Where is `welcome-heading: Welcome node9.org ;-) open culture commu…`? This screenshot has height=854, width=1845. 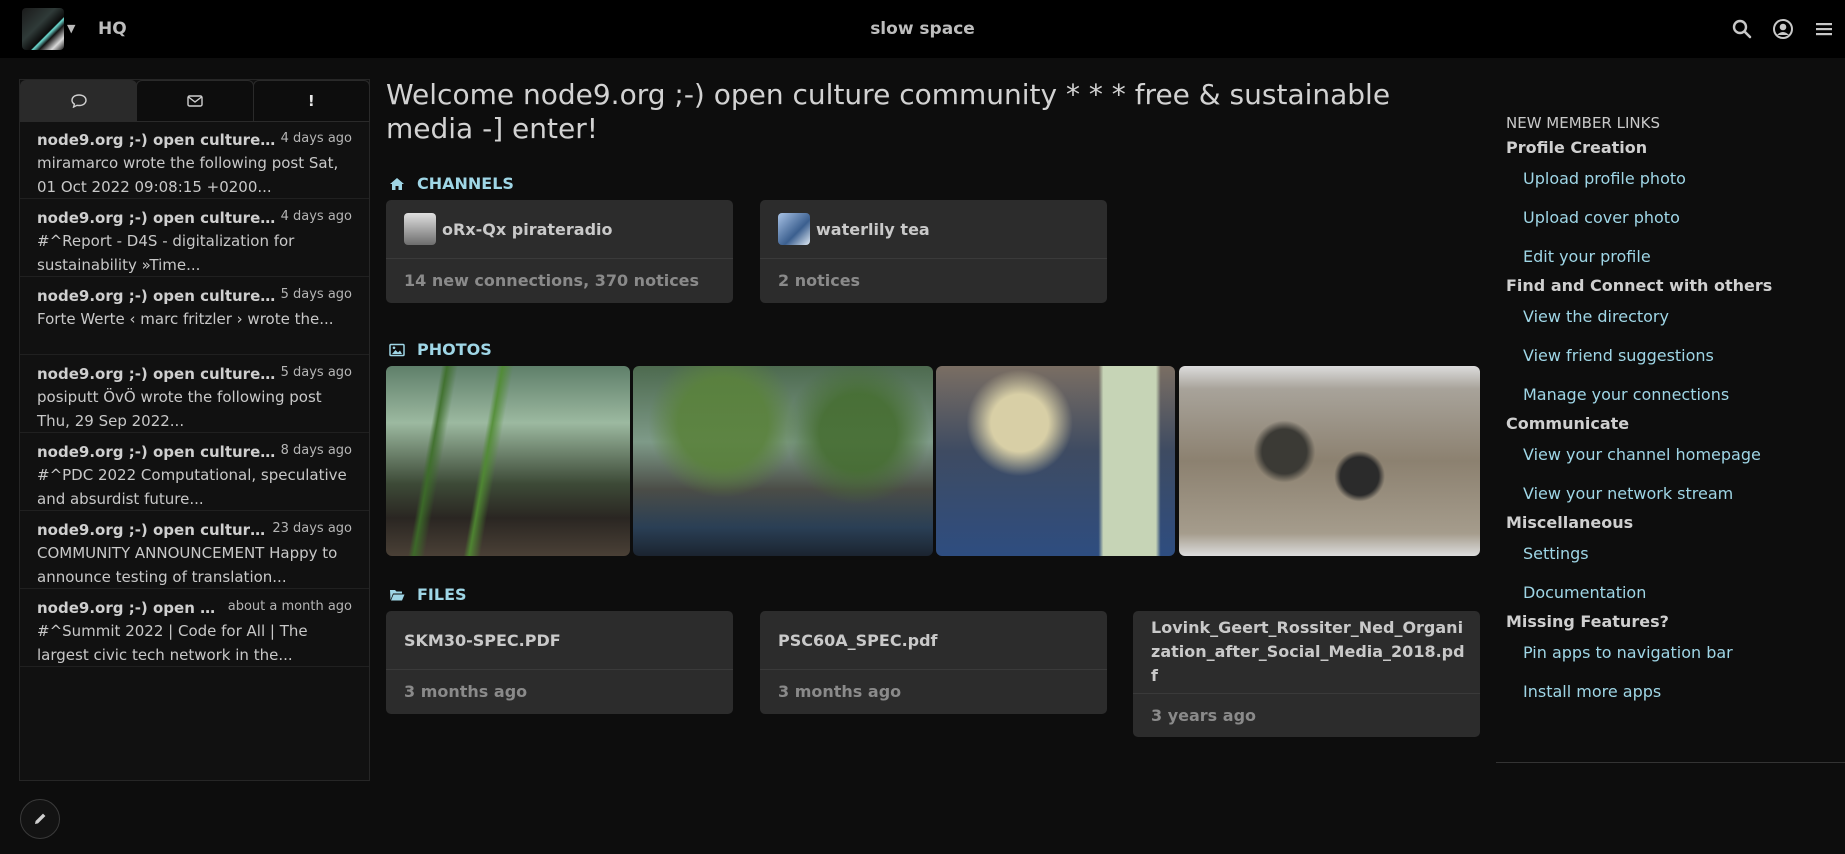 welcome-heading: Welcome node9.org ;-) open culture commu… is located at coordinates (888, 111).